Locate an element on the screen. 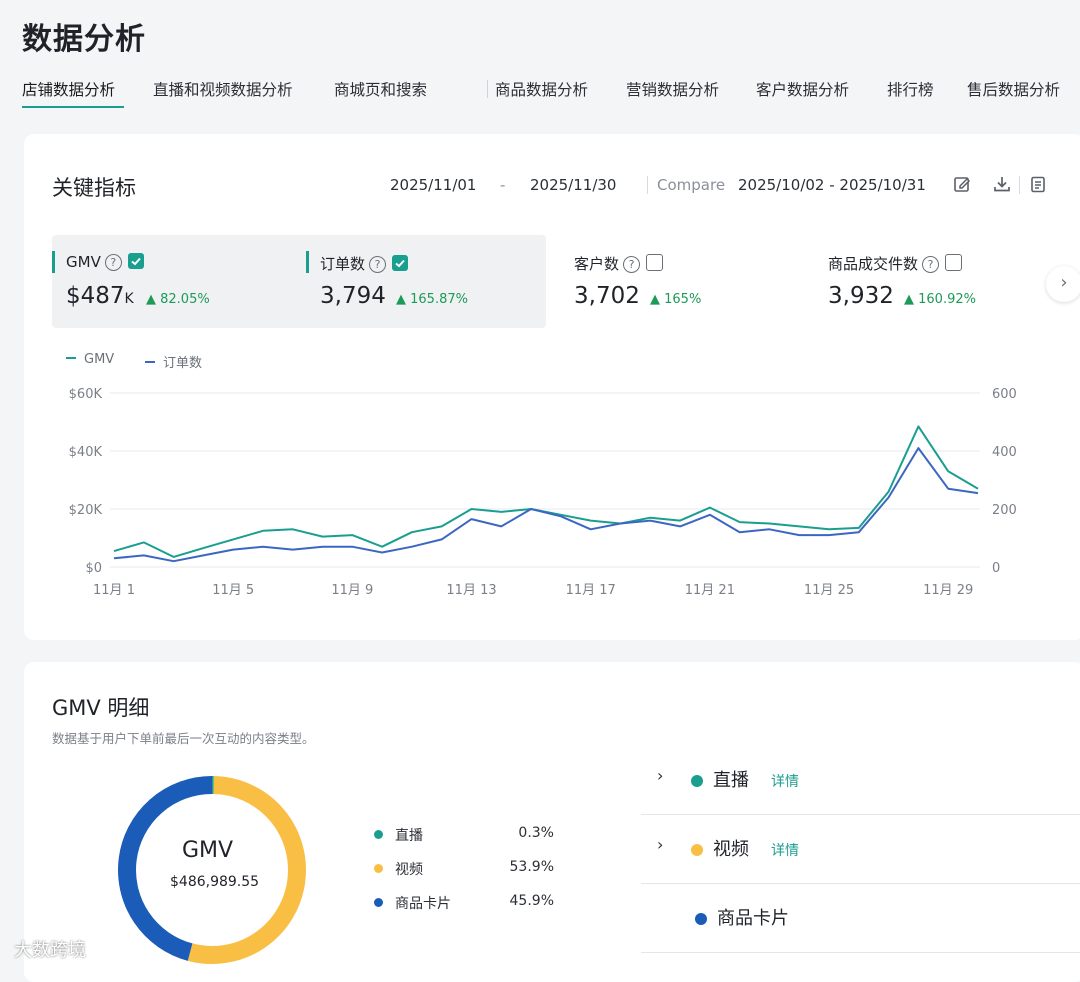  y-right-tick-label: 200 is located at coordinates (1004, 510).